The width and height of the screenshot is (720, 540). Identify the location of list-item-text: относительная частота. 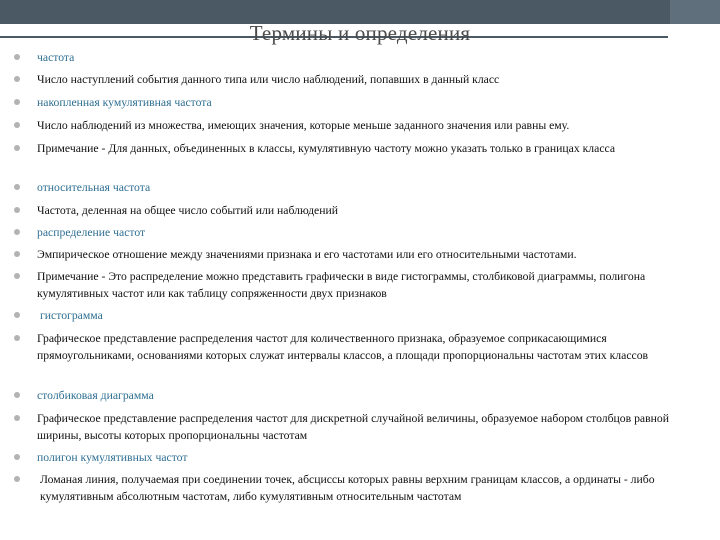
(94, 187).